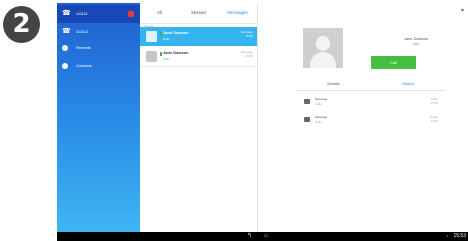  I want to click on tab-missed: Missed, so click(198, 13).